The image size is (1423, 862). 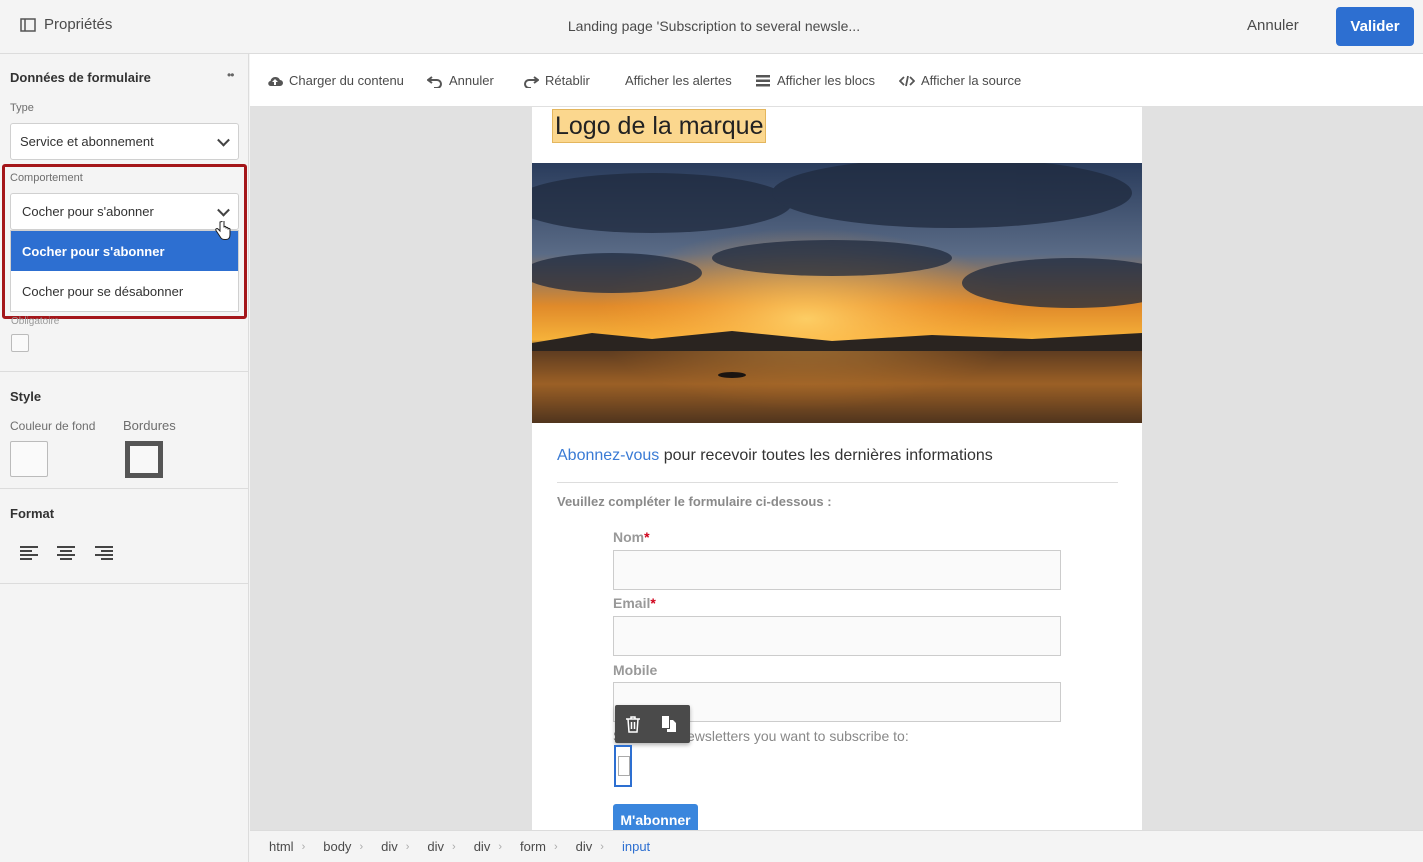 I want to click on undo-button: Annuler, so click(x=460, y=80).